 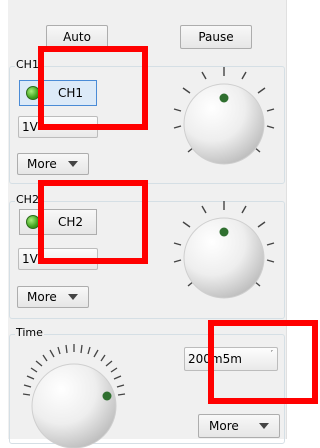 I want to click on pause-button-label: Pause, so click(x=216, y=37).